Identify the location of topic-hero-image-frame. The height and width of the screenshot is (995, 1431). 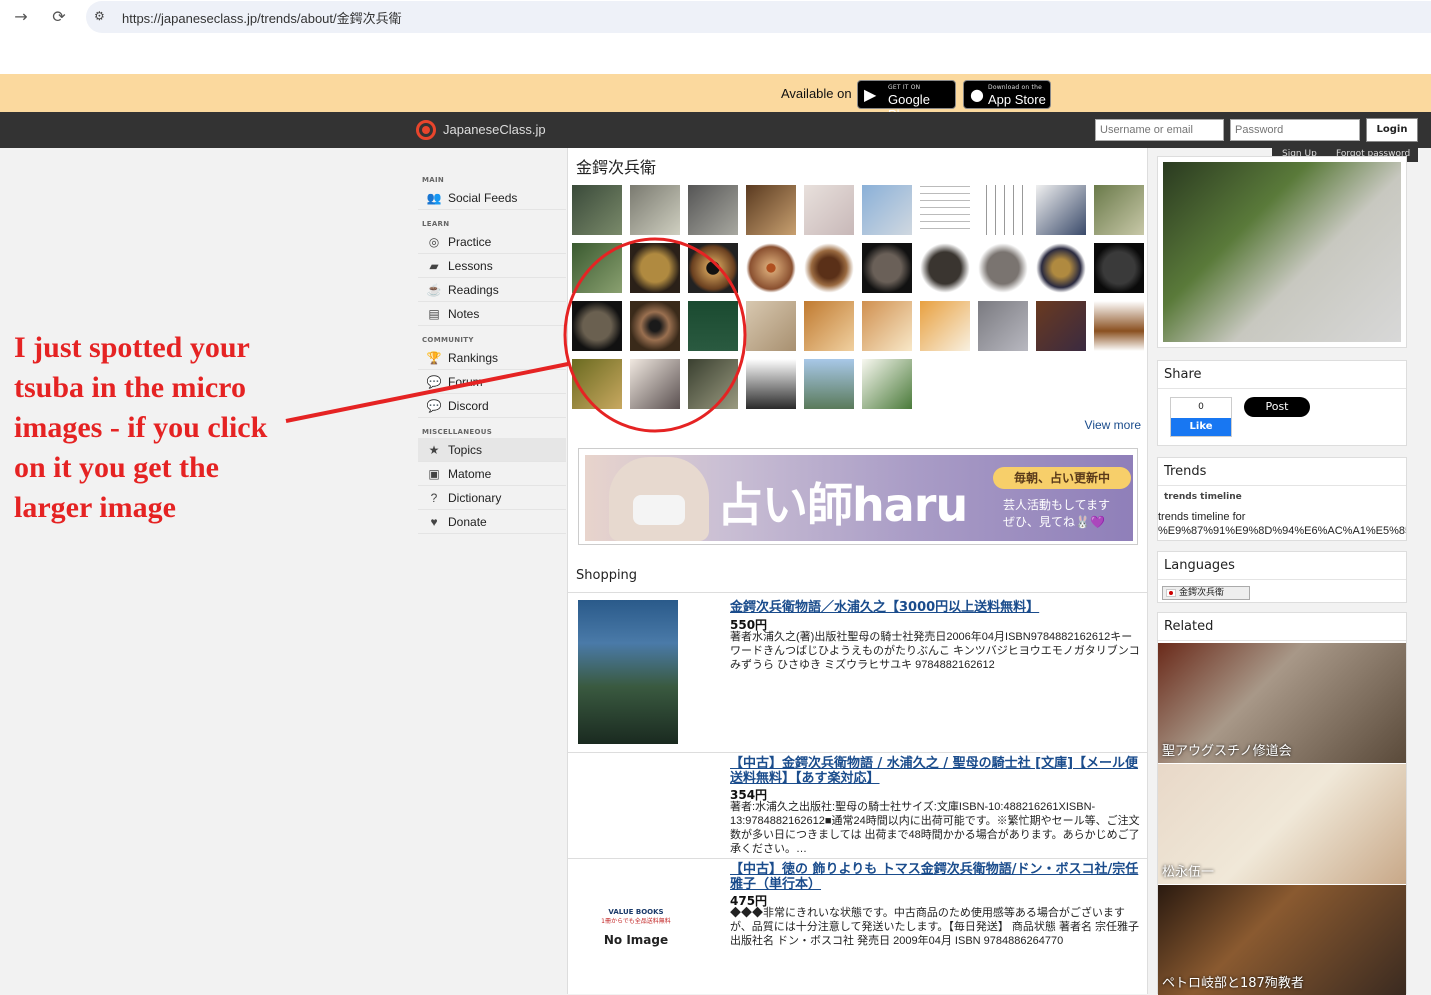
(1282, 252).